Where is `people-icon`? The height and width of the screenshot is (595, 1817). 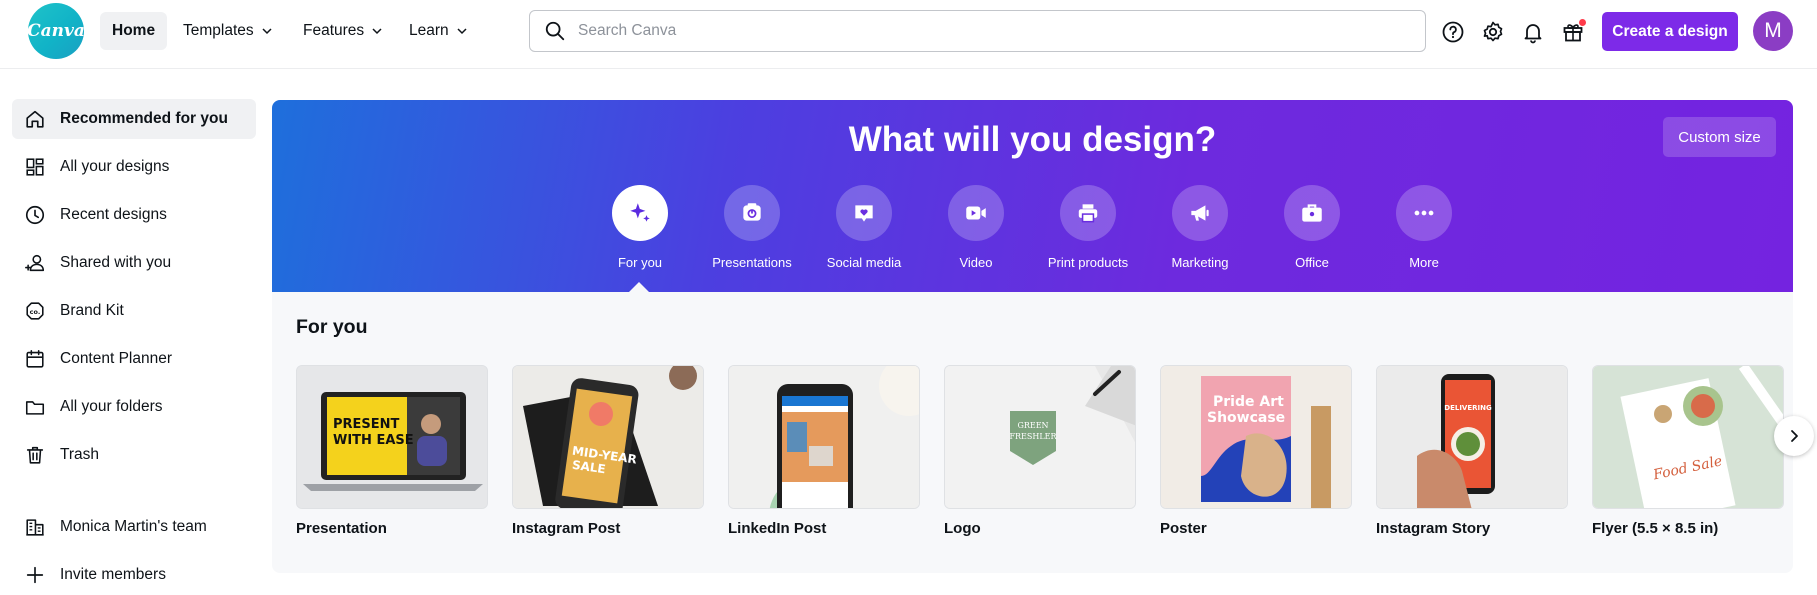
people-icon is located at coordinates (35, 263).